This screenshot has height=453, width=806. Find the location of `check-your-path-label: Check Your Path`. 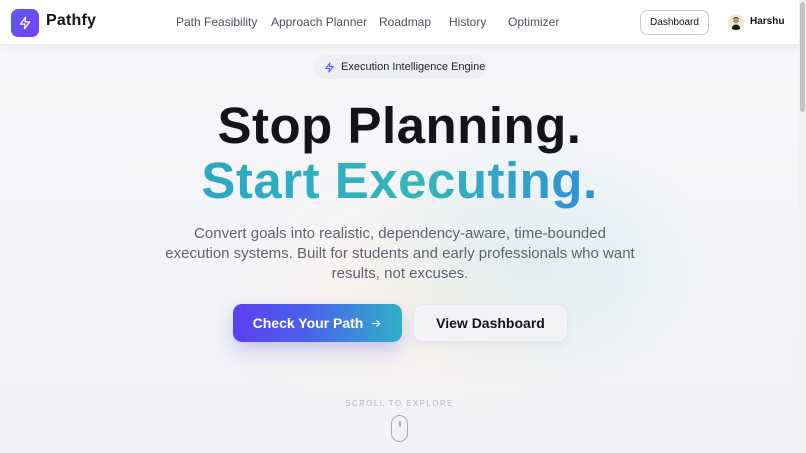

check-your-path-label: Check Your Path is located at coordinates (308, 323).